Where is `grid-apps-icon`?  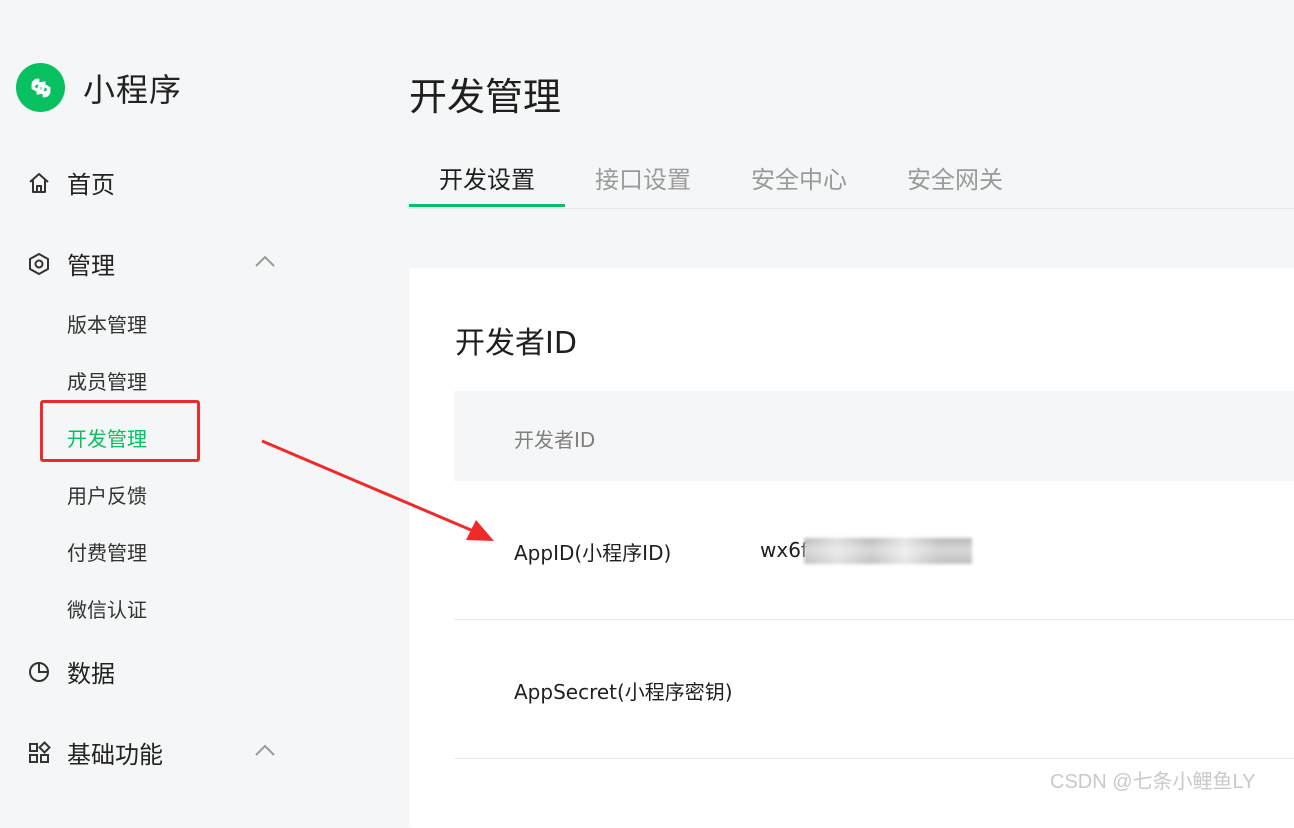 grid-apps-icon is located at coordinates (39, 753).